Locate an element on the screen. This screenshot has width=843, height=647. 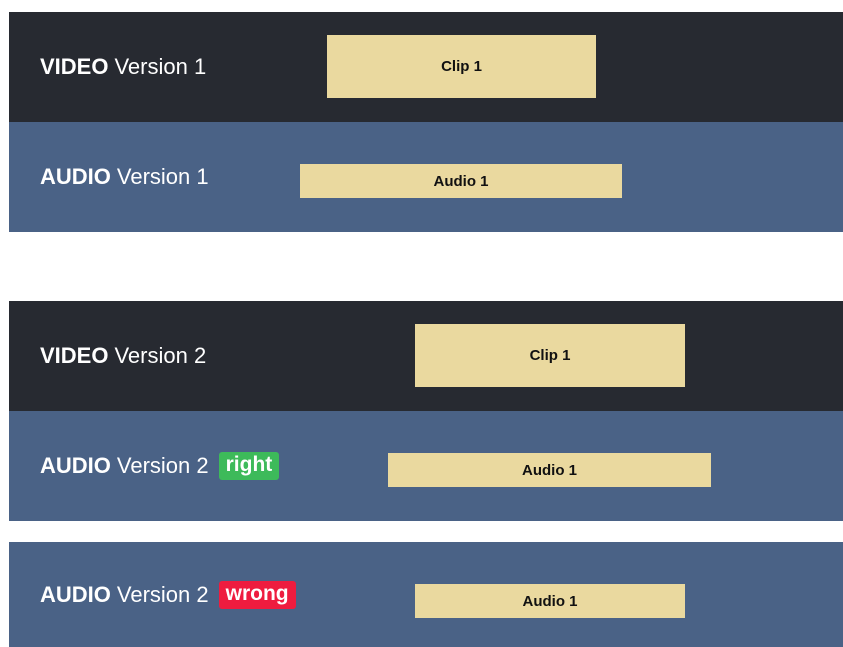
wrong-badge: wrong is located at coordinates (257, 594).